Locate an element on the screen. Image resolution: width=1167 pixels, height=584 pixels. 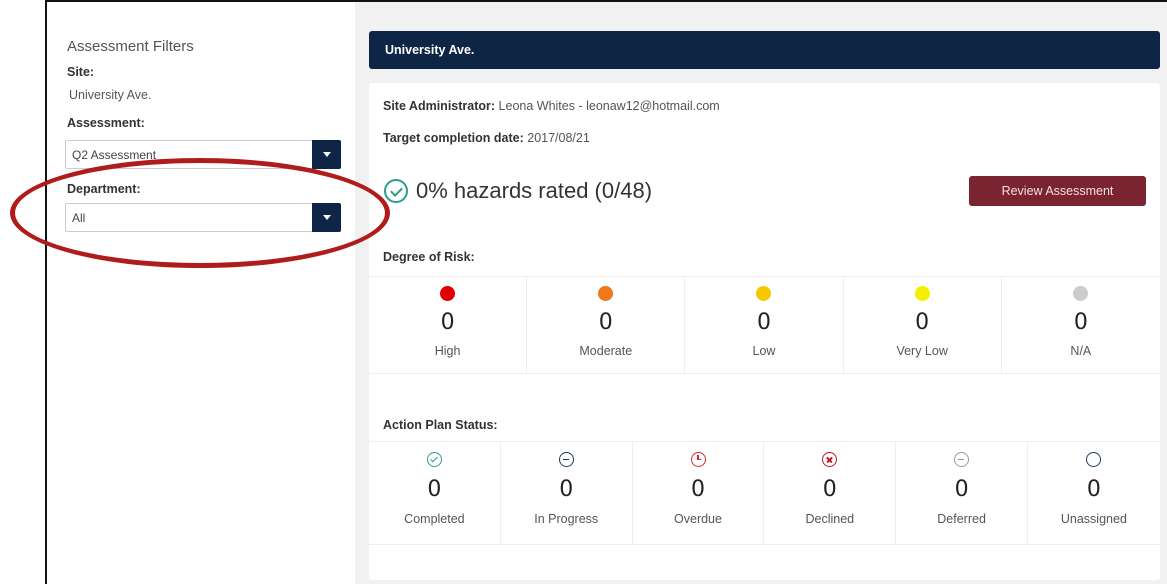
degree-of-risk-label: Degree of Risk: is located at coordinates (429, 257).